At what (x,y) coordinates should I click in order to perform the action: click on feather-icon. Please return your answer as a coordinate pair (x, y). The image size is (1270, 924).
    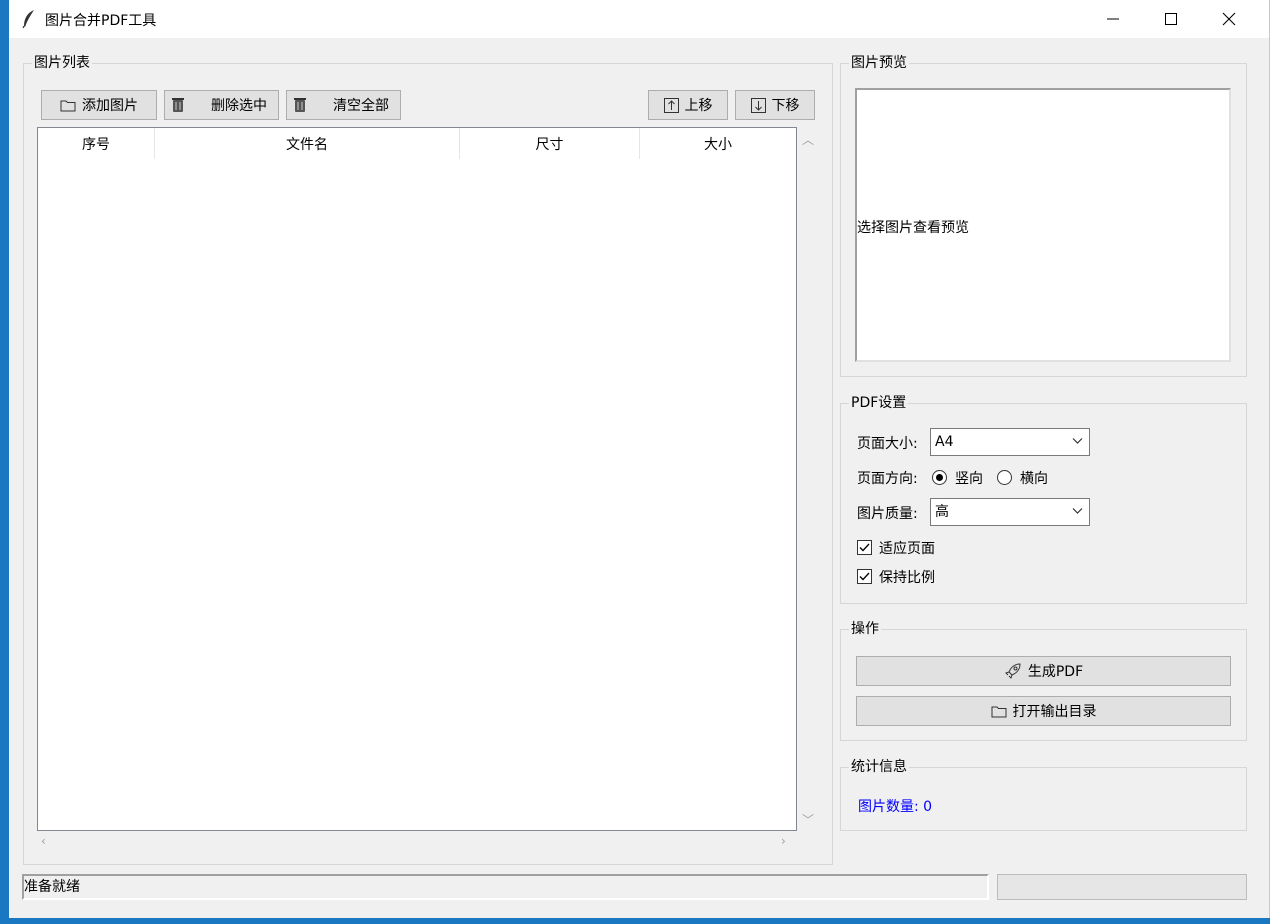
    Looking at the image, I should click on (28, 19).